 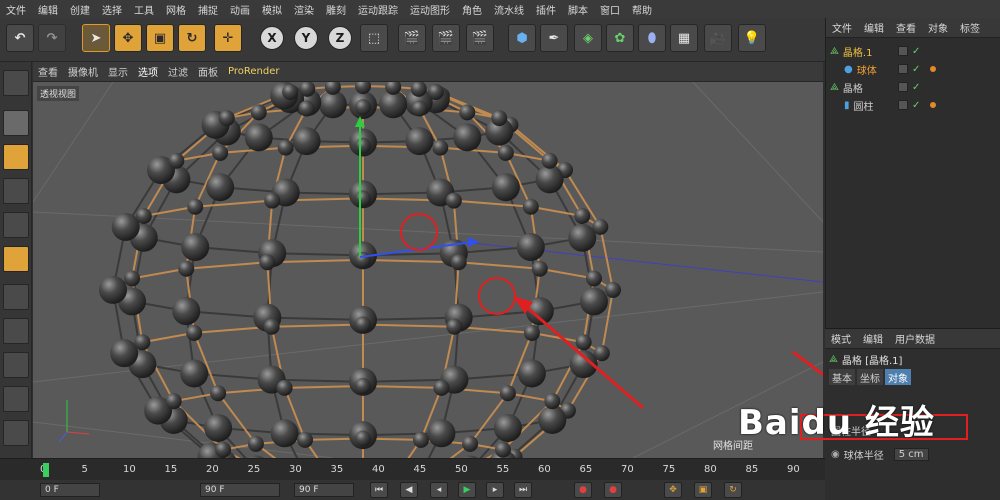 What do you see at coordinates (178, 71) in the screenshot?
I see `viewport-menu-filter: 过滤` at bounding box center [178, 71].